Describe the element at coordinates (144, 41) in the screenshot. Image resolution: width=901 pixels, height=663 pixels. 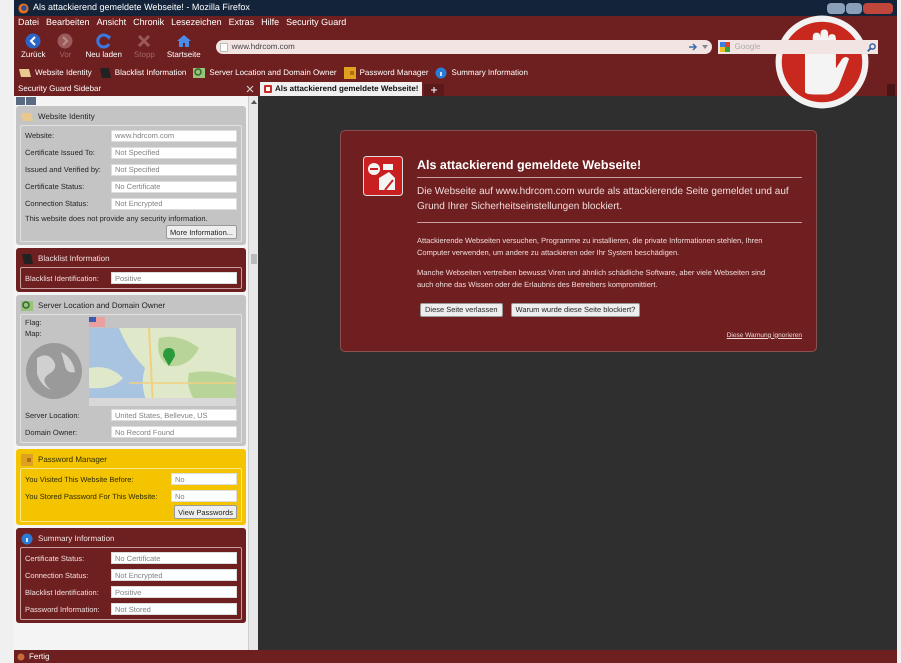
I see `stop-icon` at that location.